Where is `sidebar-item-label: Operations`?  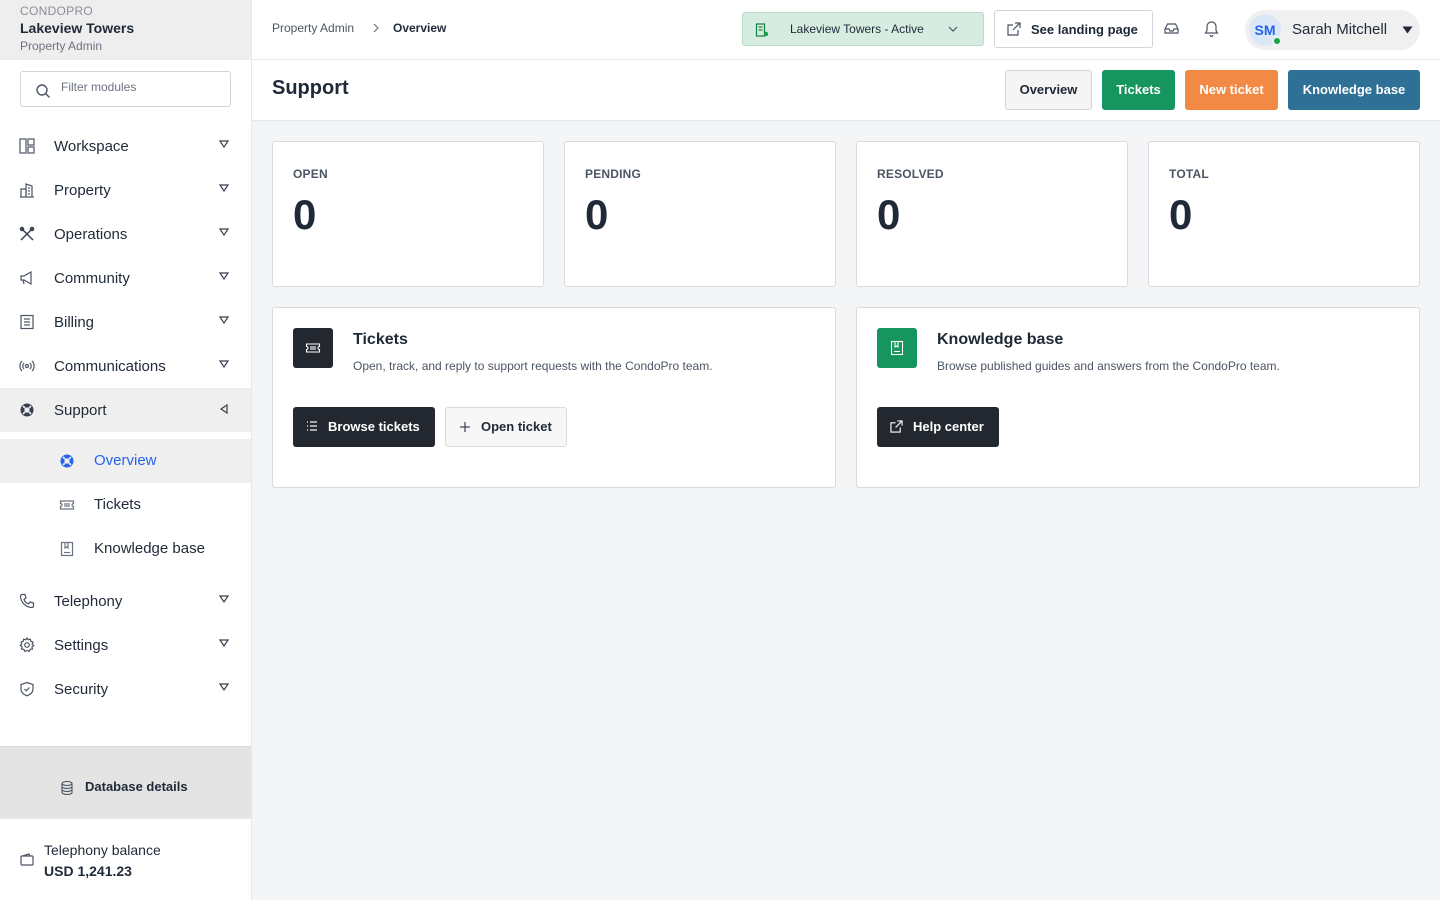 sidebar-item-label: Operations is located at coordinates (91, 234).